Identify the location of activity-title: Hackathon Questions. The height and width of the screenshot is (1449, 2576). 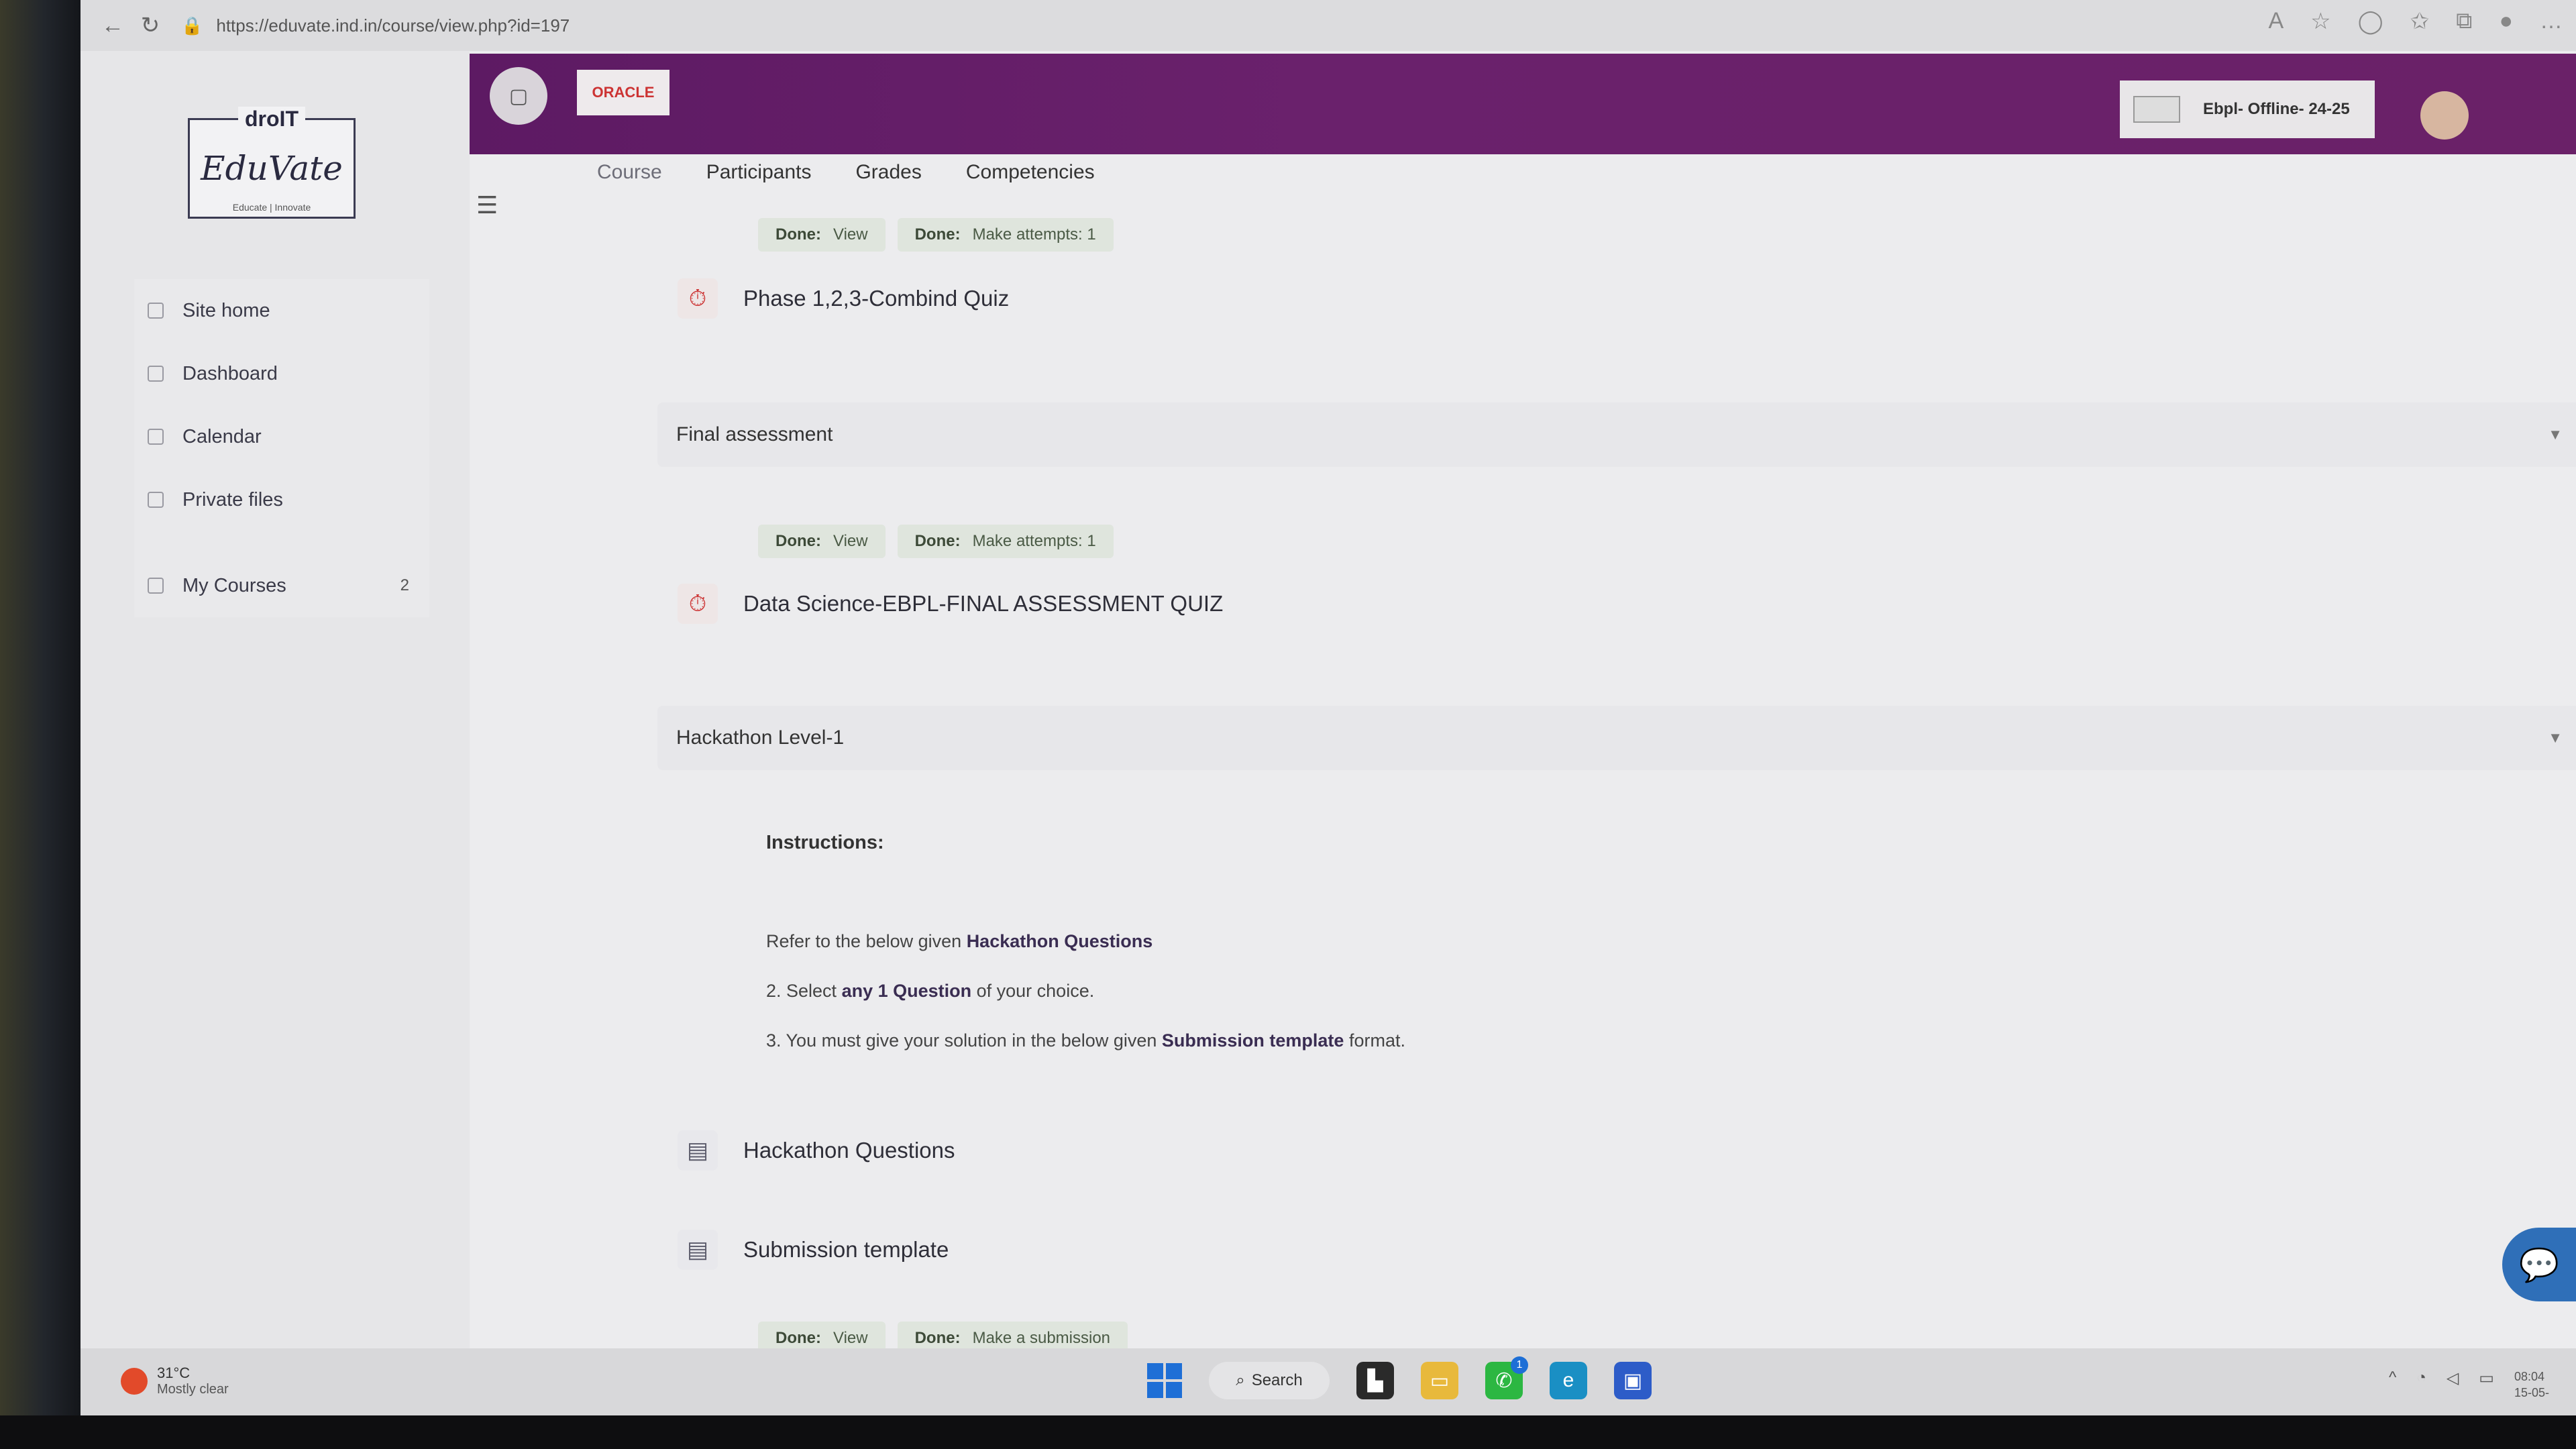
(849, 1150).